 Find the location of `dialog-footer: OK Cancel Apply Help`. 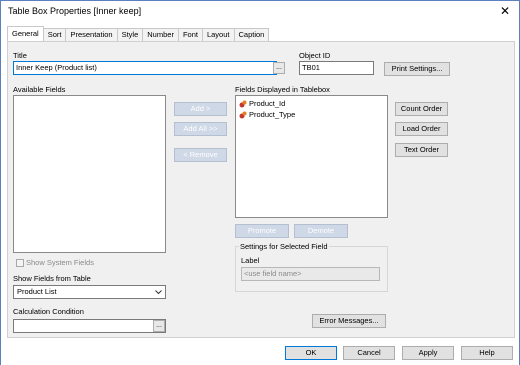

dialog-footer: OK Cancel Apply Help is located at coordinates (260, 352).